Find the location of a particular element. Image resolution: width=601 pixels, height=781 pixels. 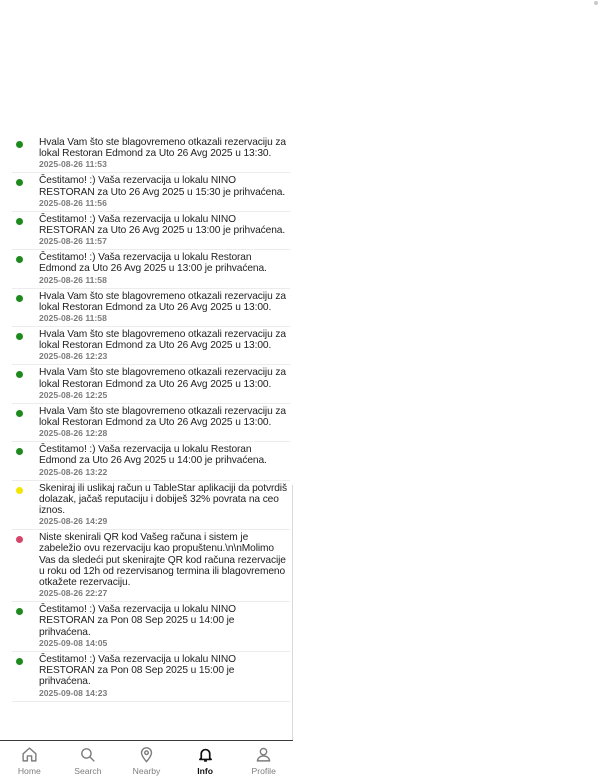

nav-label: Home is located at coordinates (29, 771).